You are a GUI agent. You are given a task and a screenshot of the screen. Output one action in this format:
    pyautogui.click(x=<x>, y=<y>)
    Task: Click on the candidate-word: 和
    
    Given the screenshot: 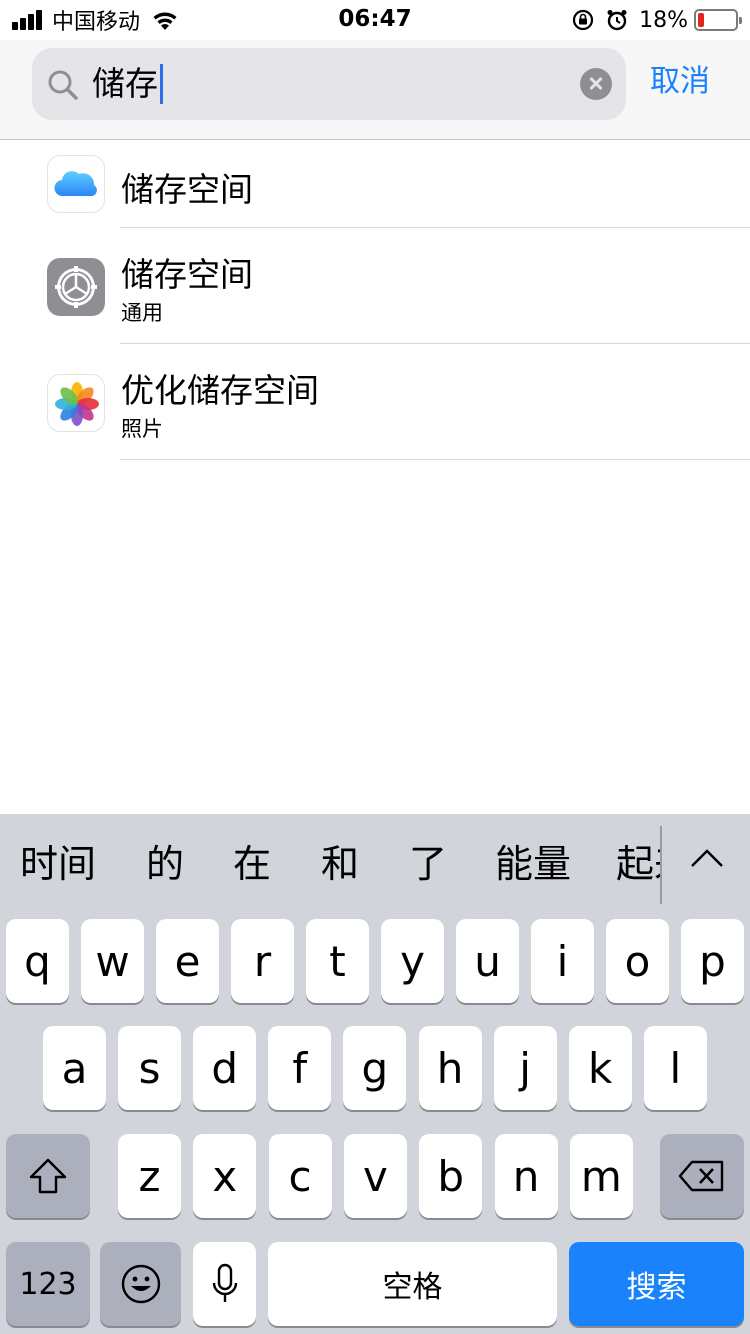 What is the action you would take?
    pyautogui.click(x=340, y=864)
    